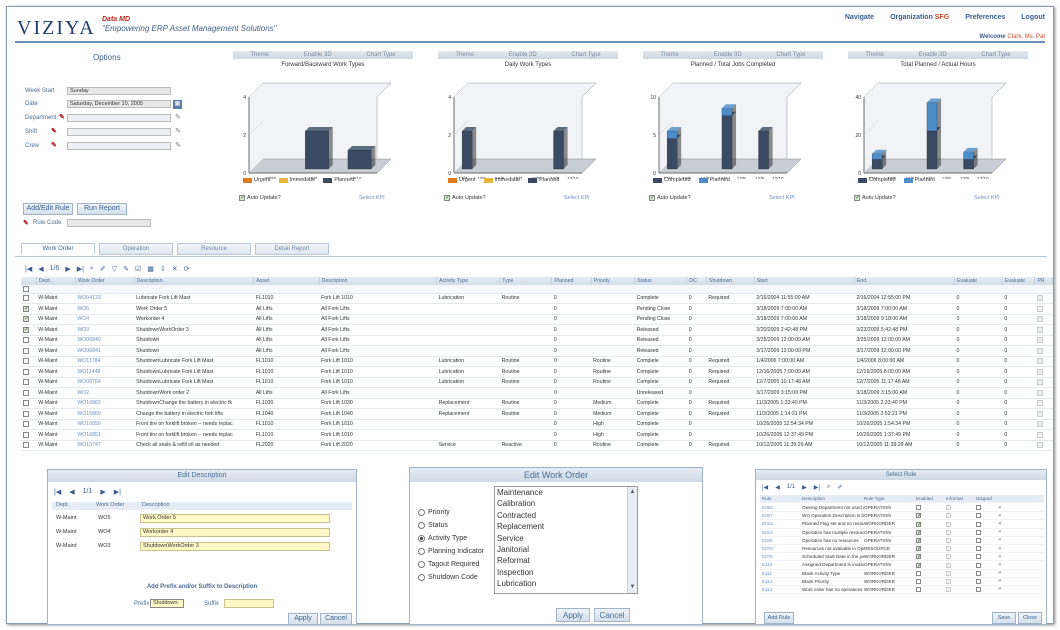  I want to click on refresh-icon: ⟳, so click(187, 269).